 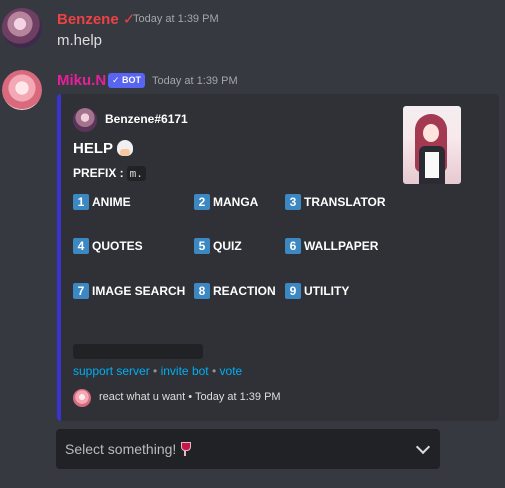 What do you see at coordinates (81, 246) in the screenshot?
I see `keycap-4-icon: 4` at bounding box center [81, 246].